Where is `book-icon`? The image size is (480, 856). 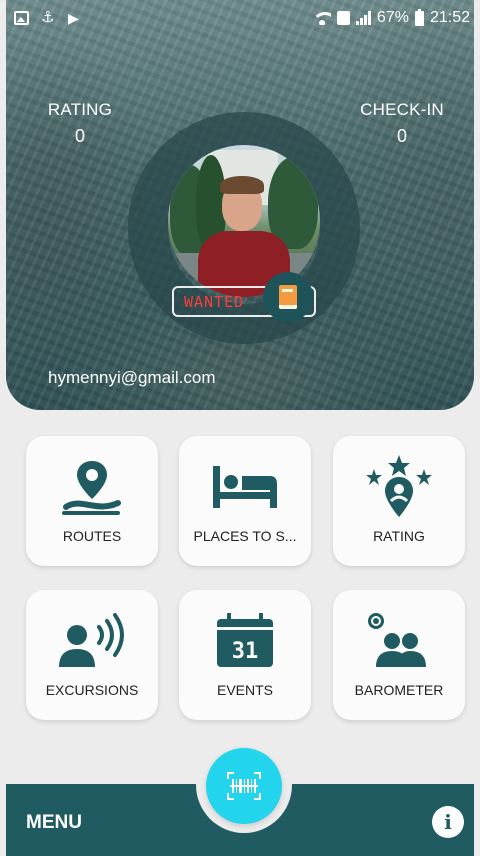 book-icon is located at coordinates (288, 297).